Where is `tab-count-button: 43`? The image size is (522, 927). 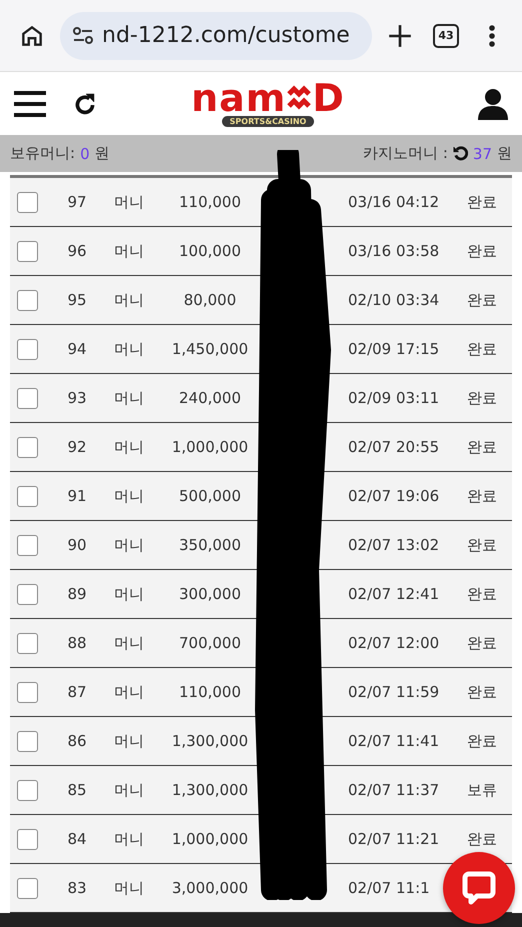
tab-count-button: 43 is located at coordinates (446, 36).